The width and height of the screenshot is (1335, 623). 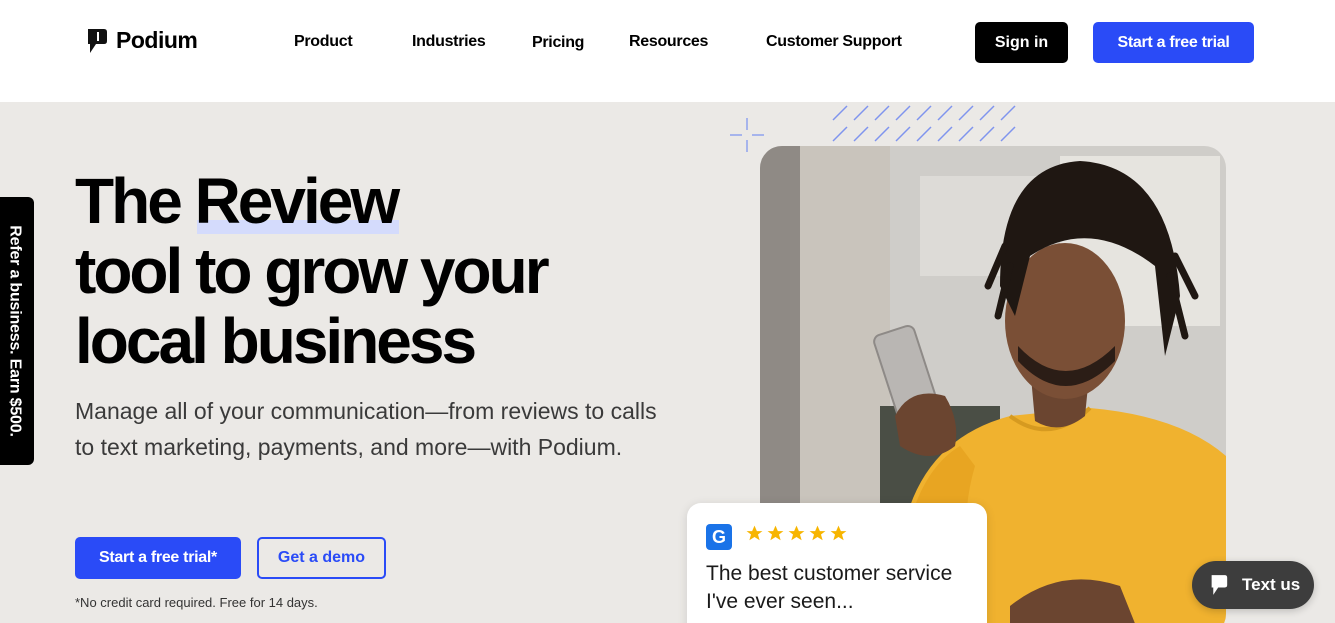 What do you see at coordinates (312, 271) in the screenshot?
I see `hero-title-line2: tool to grow your` at bounding box center [312, 271].